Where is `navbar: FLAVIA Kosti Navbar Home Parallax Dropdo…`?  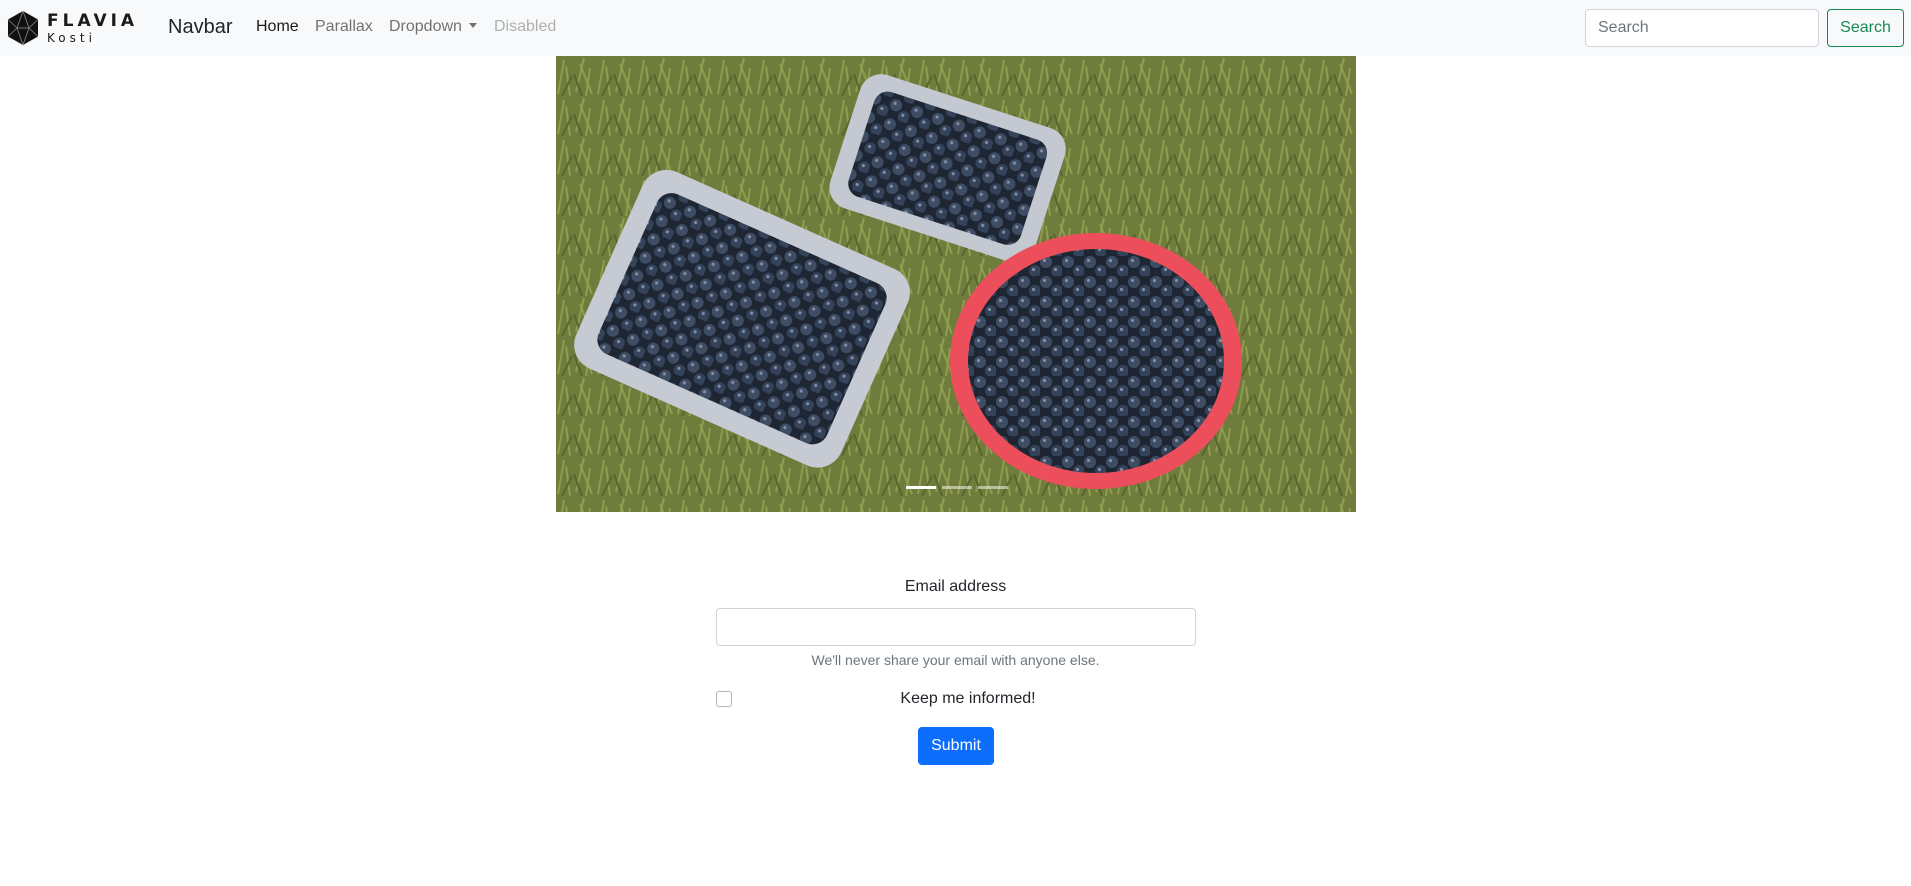 navbar: FLAVIA Kosti Navbar Home Parallax Dropdo… is located at coordinates (955, 28).